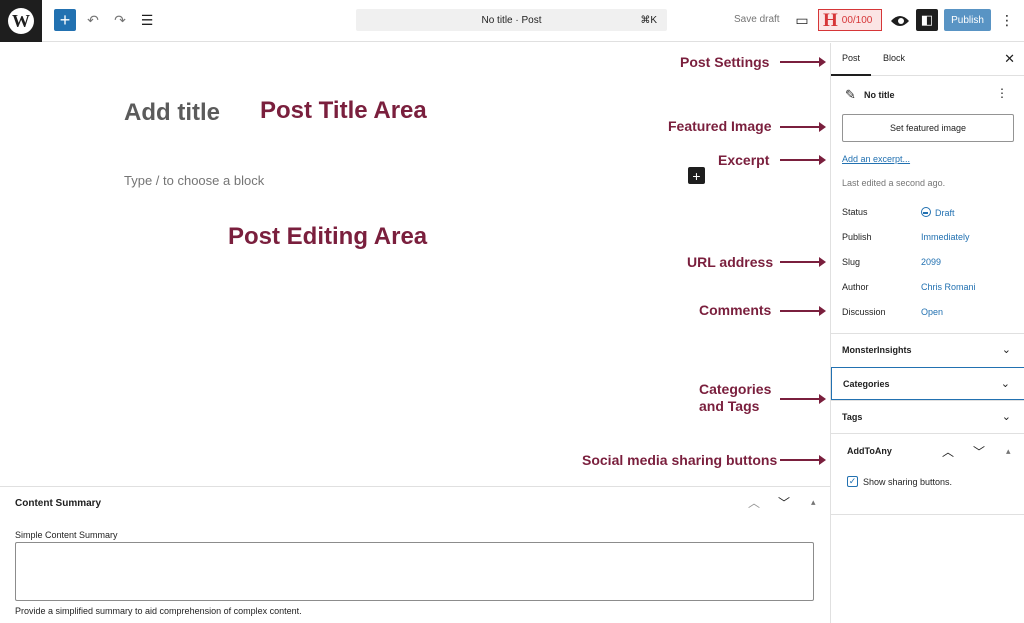  Describe the element at coordinates (866, 384) in the screenshot. I see `panel-title: Categories` at that location.